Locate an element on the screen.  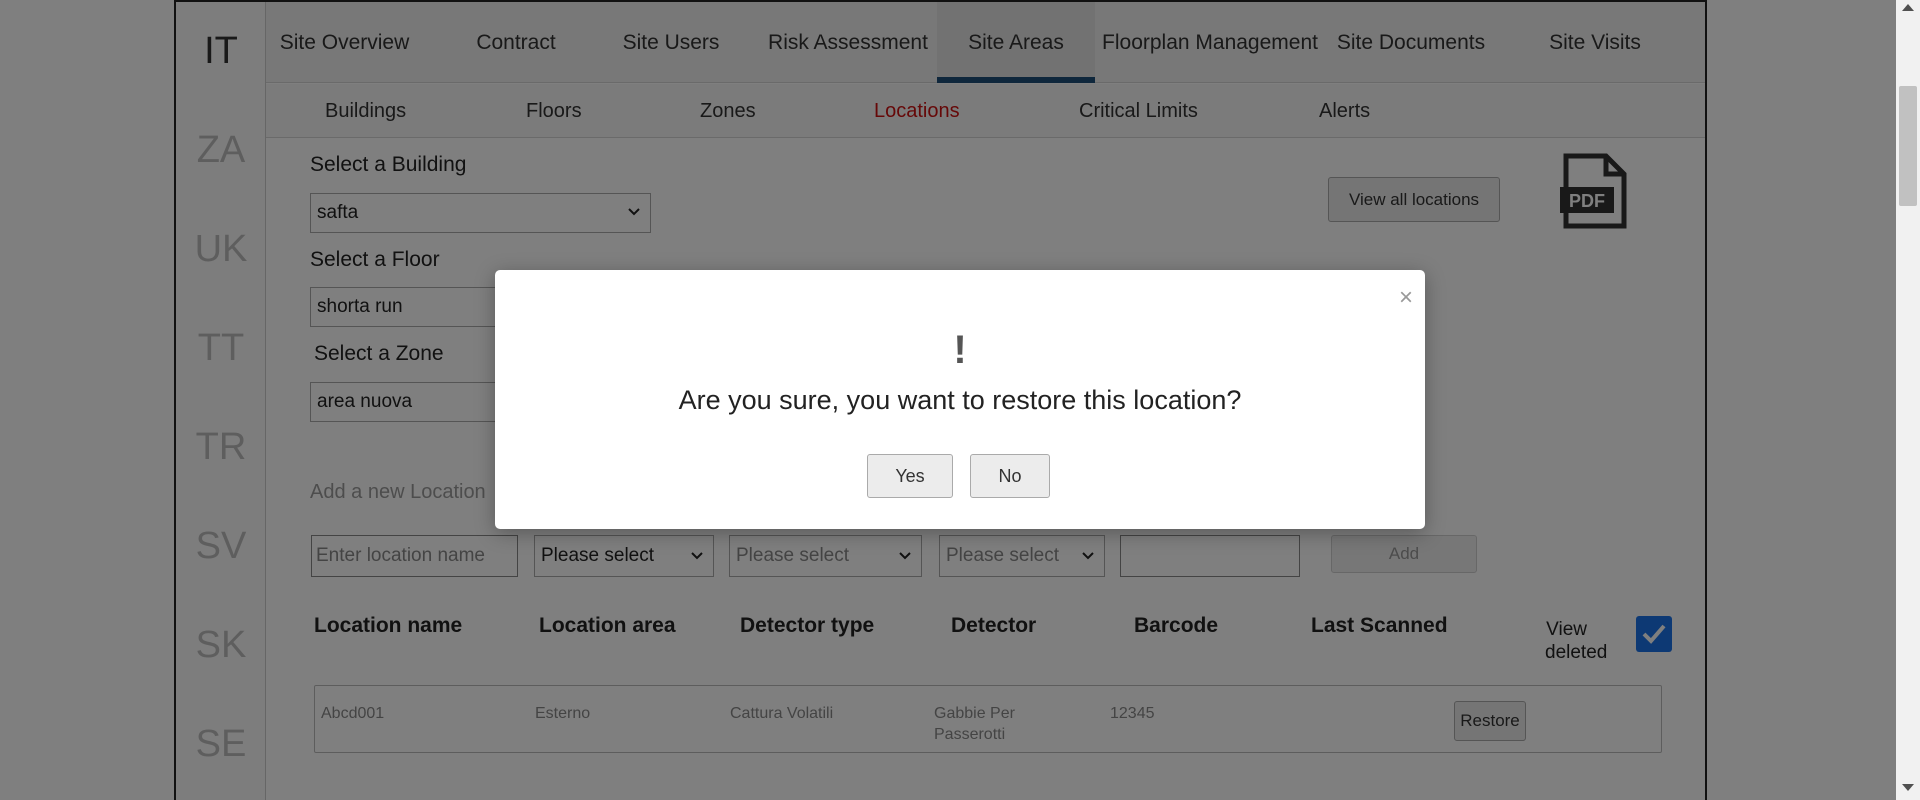
no-button: No is located at coordinates (1010, 476).